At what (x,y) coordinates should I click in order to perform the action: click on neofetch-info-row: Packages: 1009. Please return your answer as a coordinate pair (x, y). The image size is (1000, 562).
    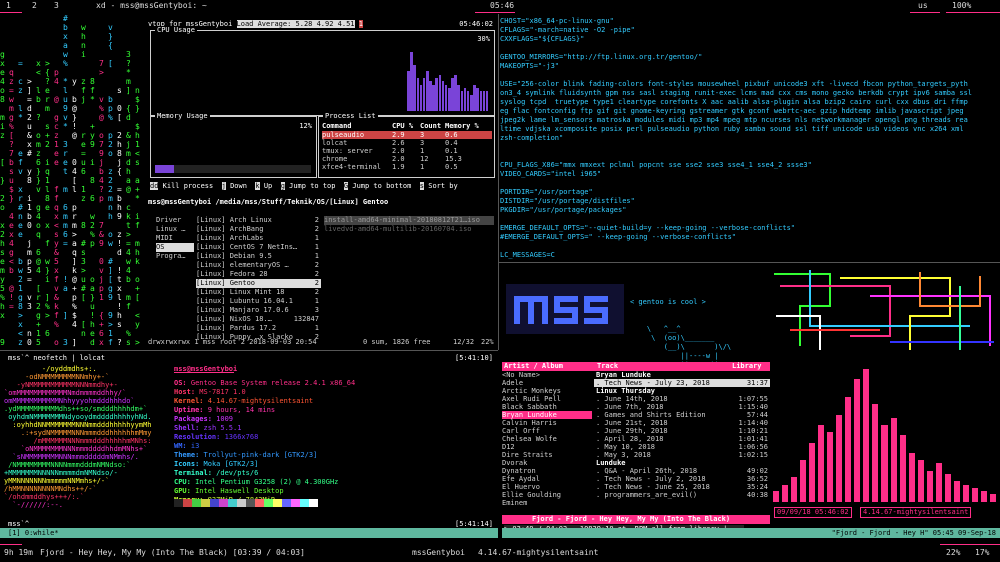
    Looking at the image, I should click on (334, 419).